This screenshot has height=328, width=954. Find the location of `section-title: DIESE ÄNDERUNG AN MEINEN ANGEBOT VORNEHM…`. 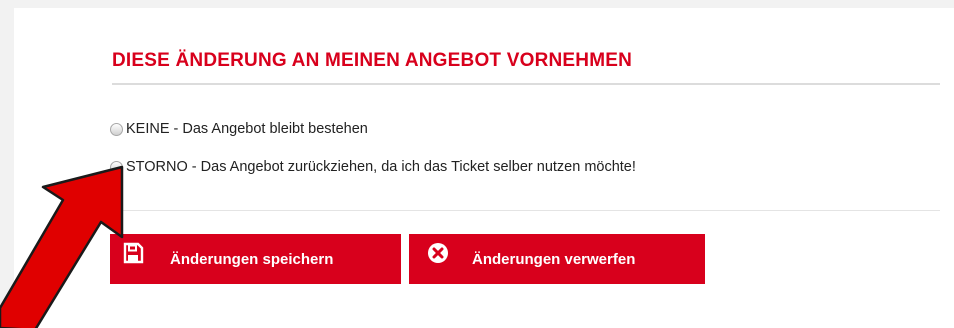

section-title: DIESE ÄNDERUNG AN MEINEN ANGEBOT VORNEHM… is located at coordinates (372, 60).